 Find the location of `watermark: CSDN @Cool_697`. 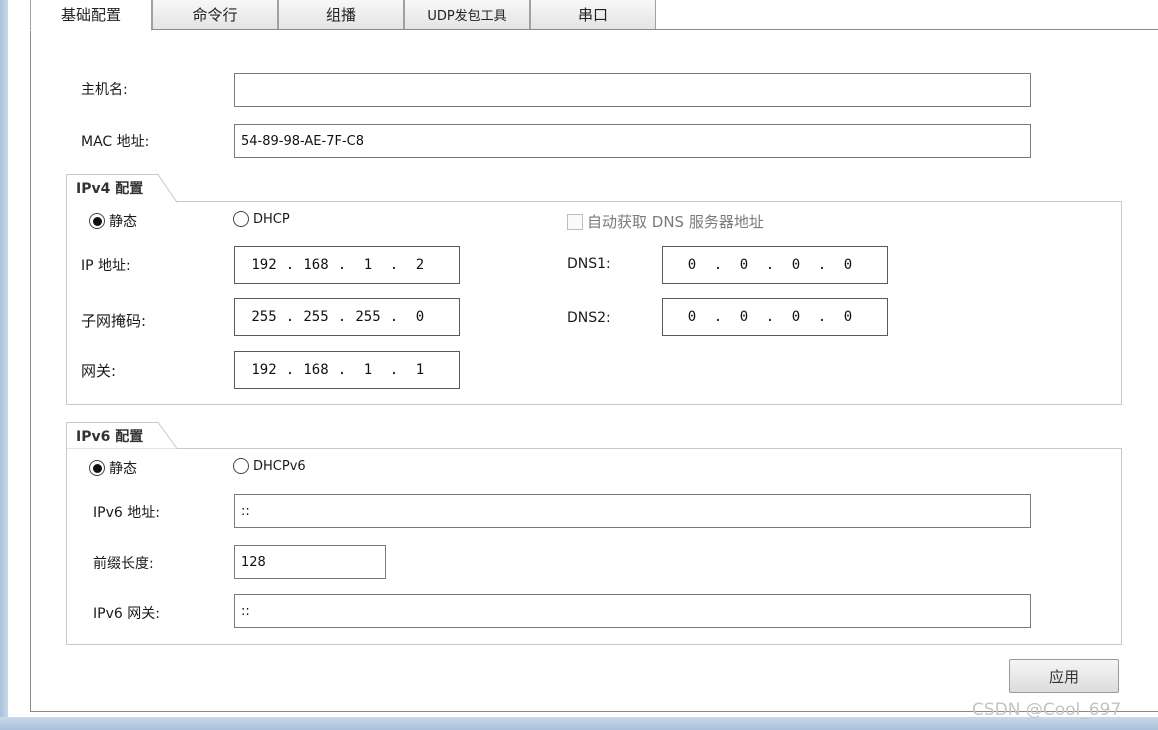

watermark: CSDN @Cool_697 is located at coordinates (1047, 710).